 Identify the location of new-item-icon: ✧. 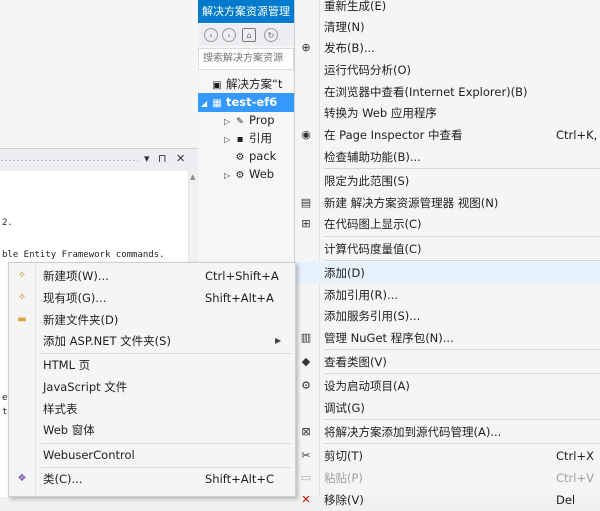
(22, 275).